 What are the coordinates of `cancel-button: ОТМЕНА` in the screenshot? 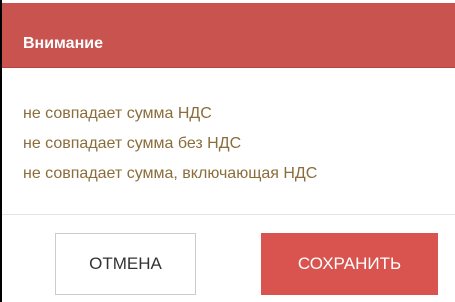 It's located at (125, 264).